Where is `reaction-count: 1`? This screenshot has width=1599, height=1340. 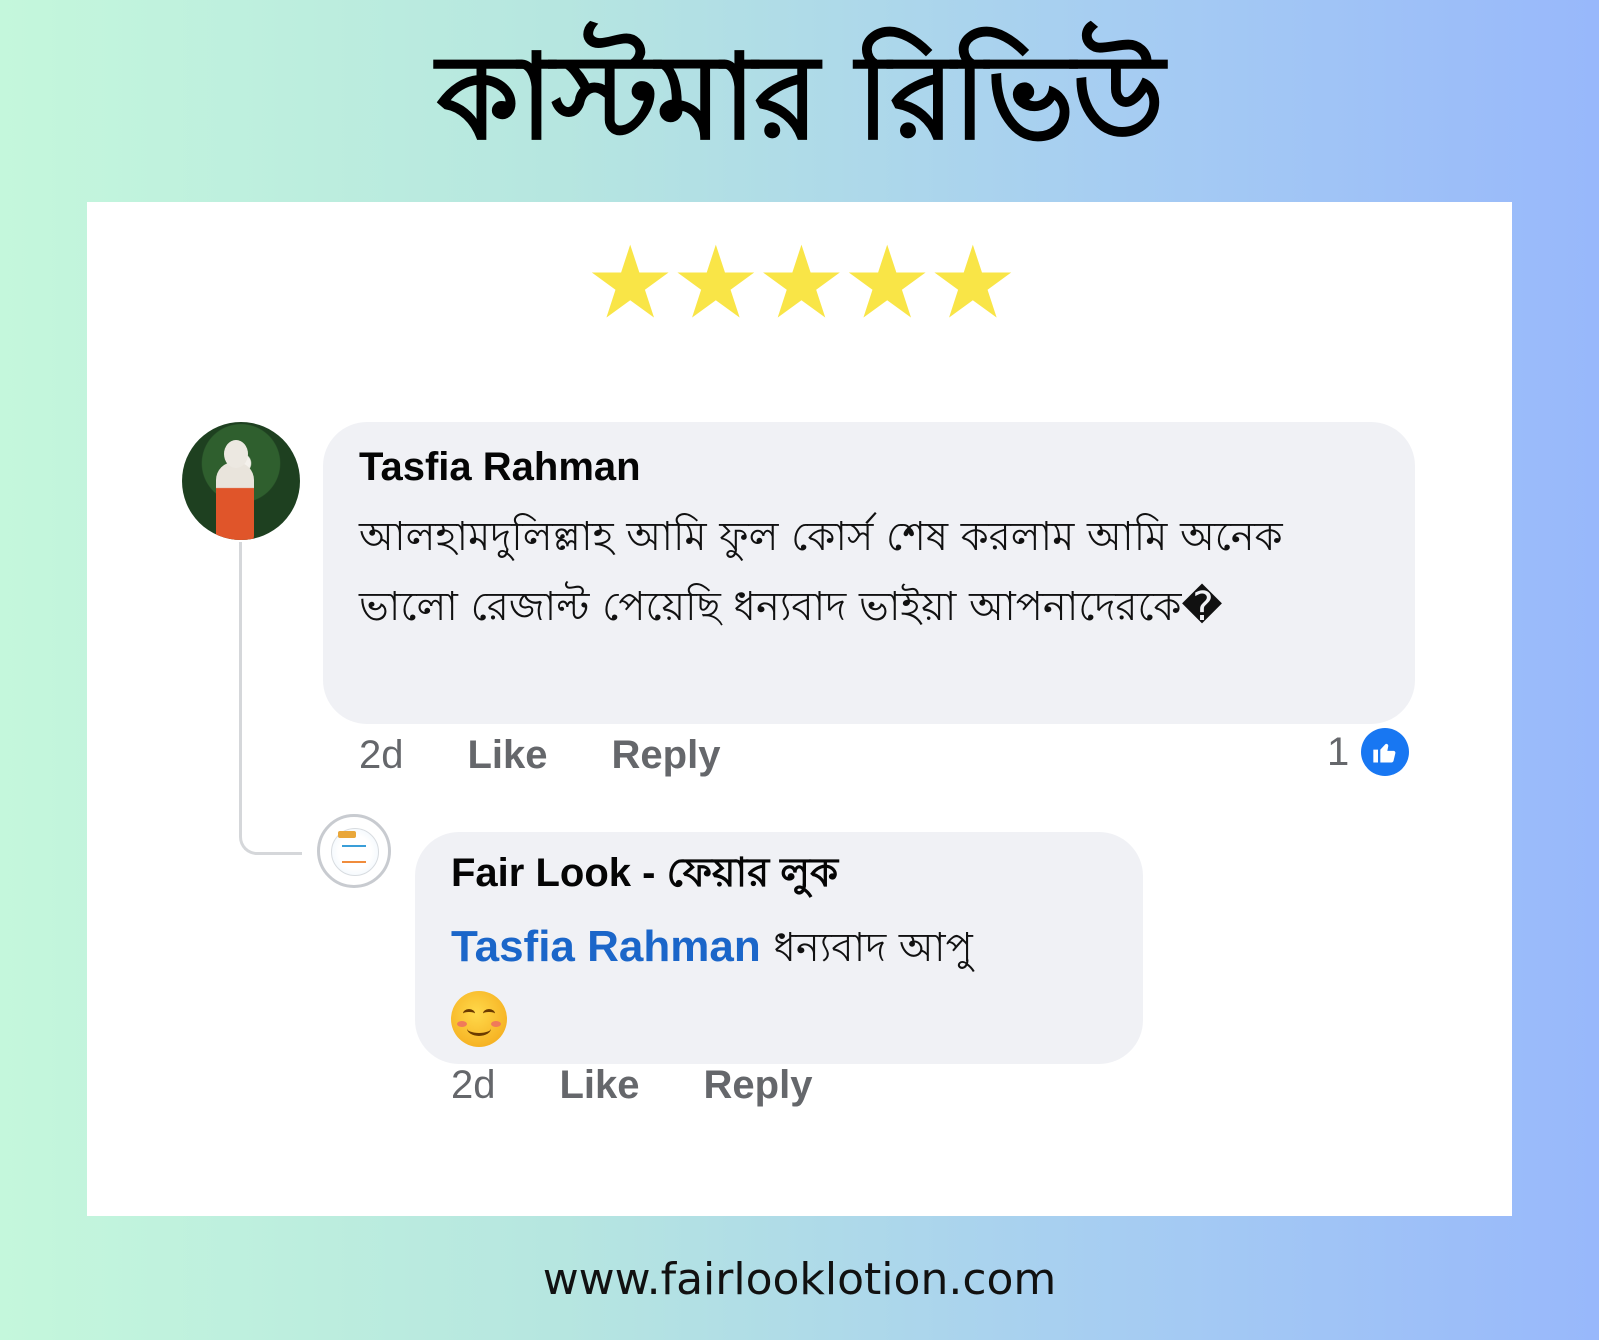 reaction-count: 1 is located at coordinates (1338, 751).